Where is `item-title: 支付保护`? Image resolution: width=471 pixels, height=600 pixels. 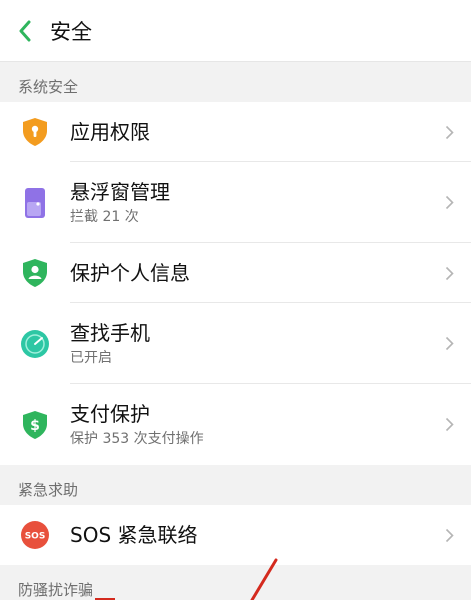 item-title: 支付保护 is located at coordinates (110, 413).